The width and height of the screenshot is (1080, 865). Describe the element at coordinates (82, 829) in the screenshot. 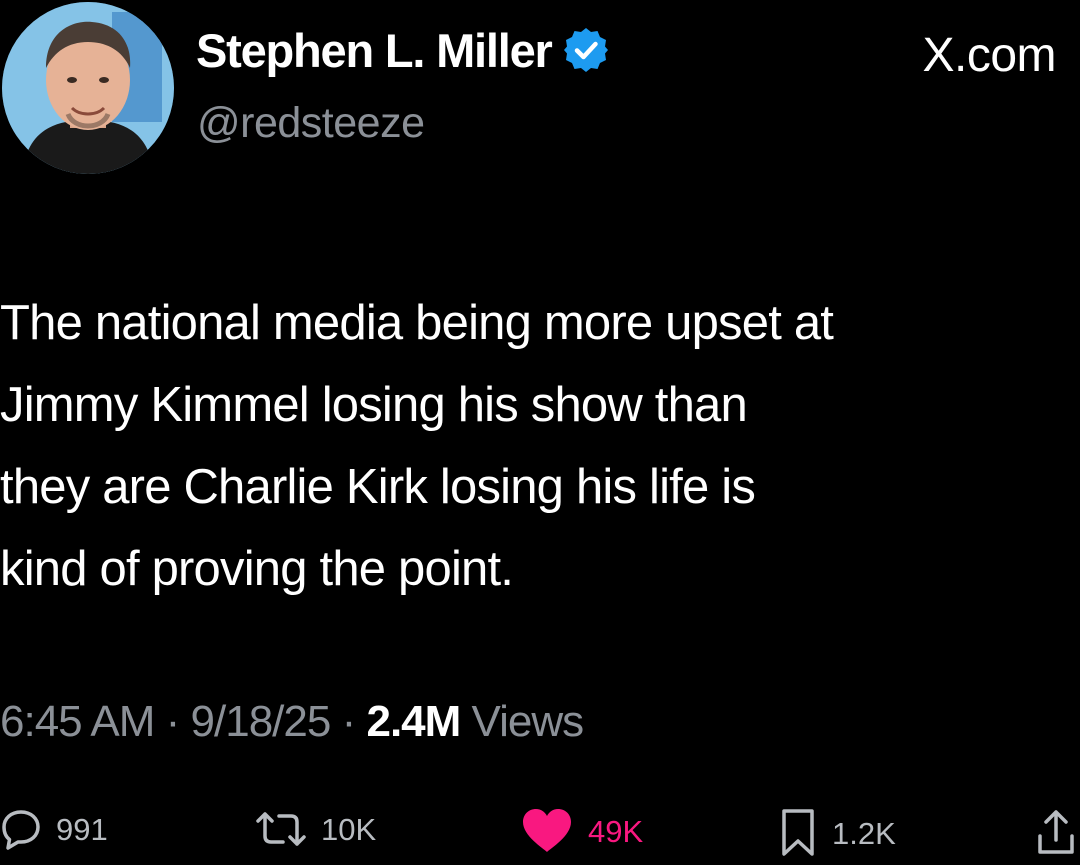

I see `reply-count: 991` at that location.